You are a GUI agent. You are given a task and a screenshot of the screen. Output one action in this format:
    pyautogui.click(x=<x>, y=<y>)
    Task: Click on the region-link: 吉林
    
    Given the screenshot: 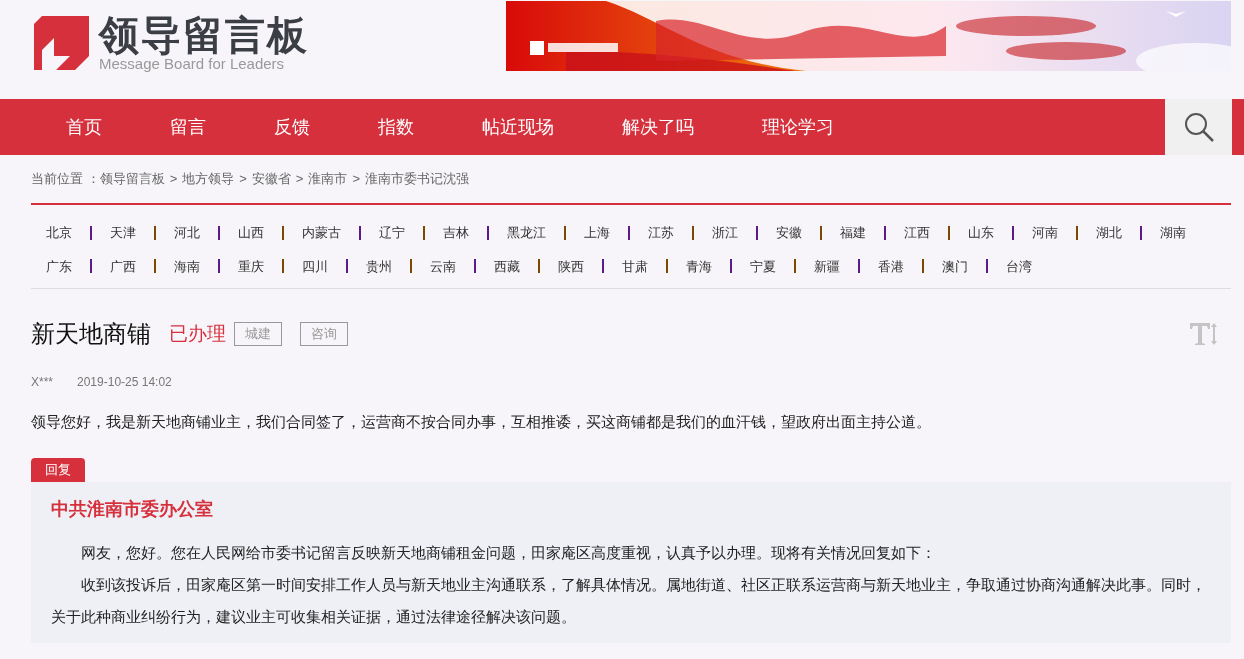 What is the action you would take?
    pyautogui.click(x=456, y=233)
    